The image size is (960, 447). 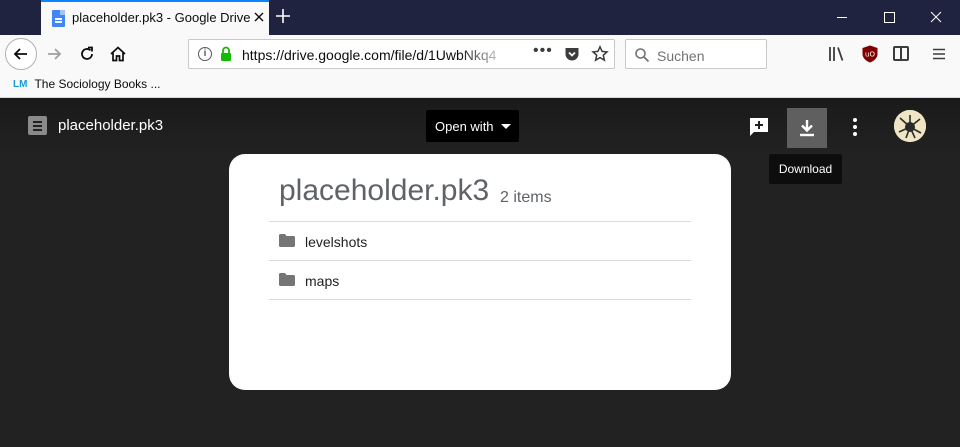 What do you see at coordinates (205, 54) in the screenshot?
I see `site-info-icon: i` at bounding box center [205, 54].